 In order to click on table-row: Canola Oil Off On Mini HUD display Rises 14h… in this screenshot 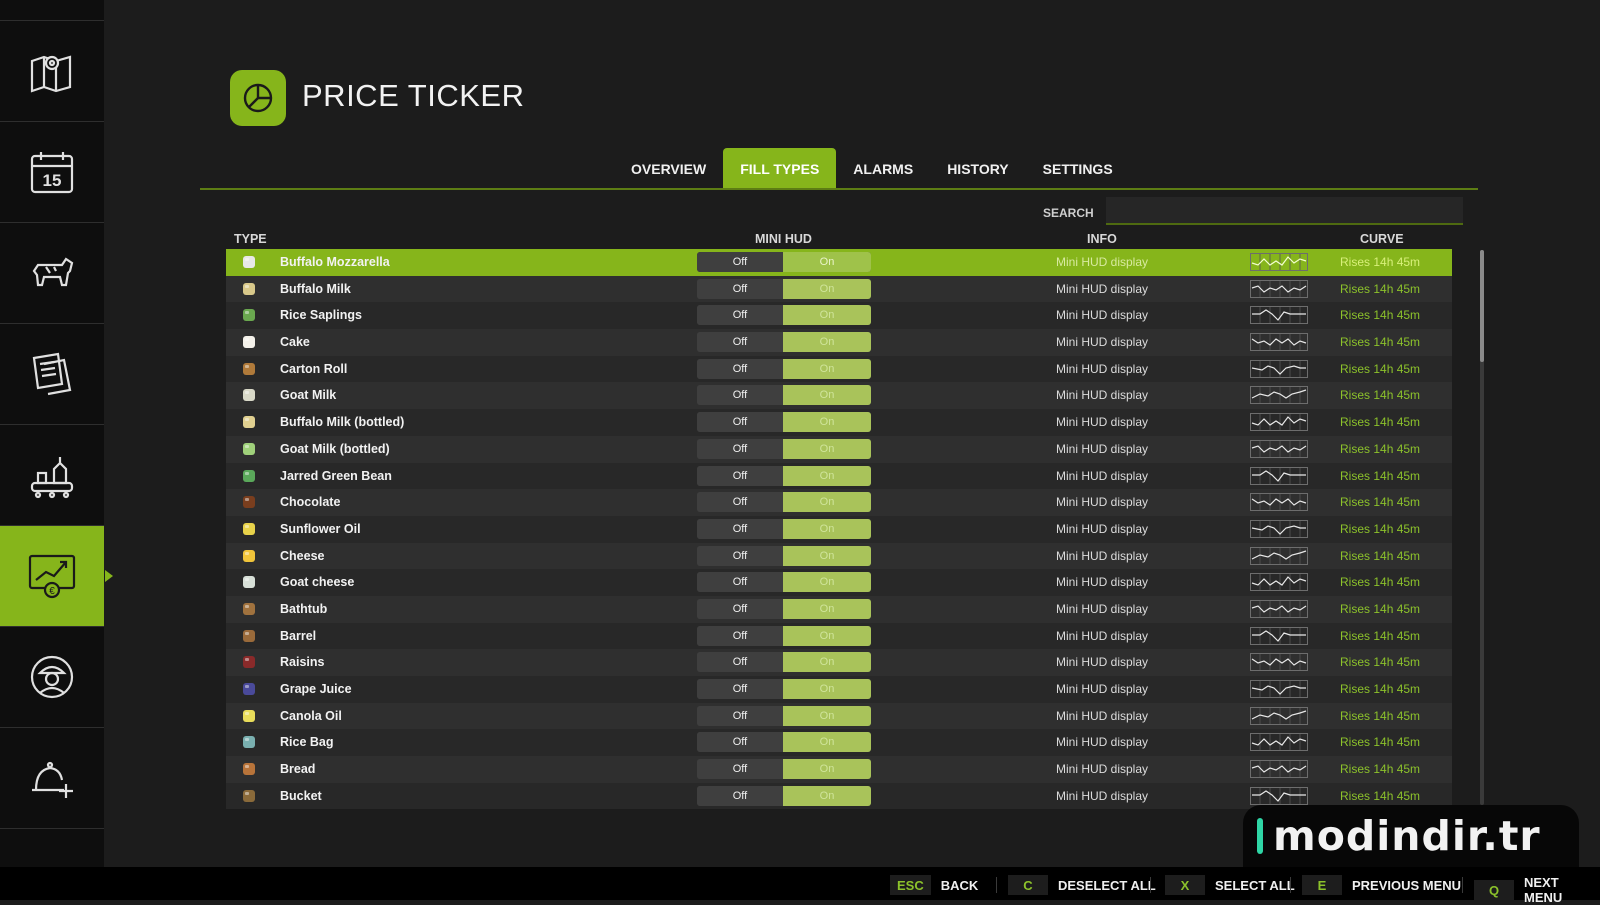, I will do `click(839, 716)`.